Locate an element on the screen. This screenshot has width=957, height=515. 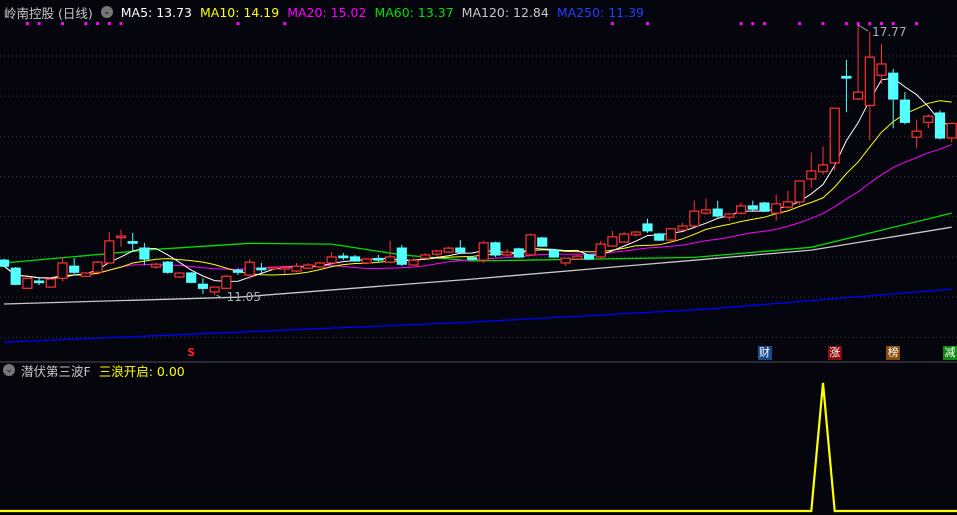
event-marker: 涨 is located at coordinates (834, 353).